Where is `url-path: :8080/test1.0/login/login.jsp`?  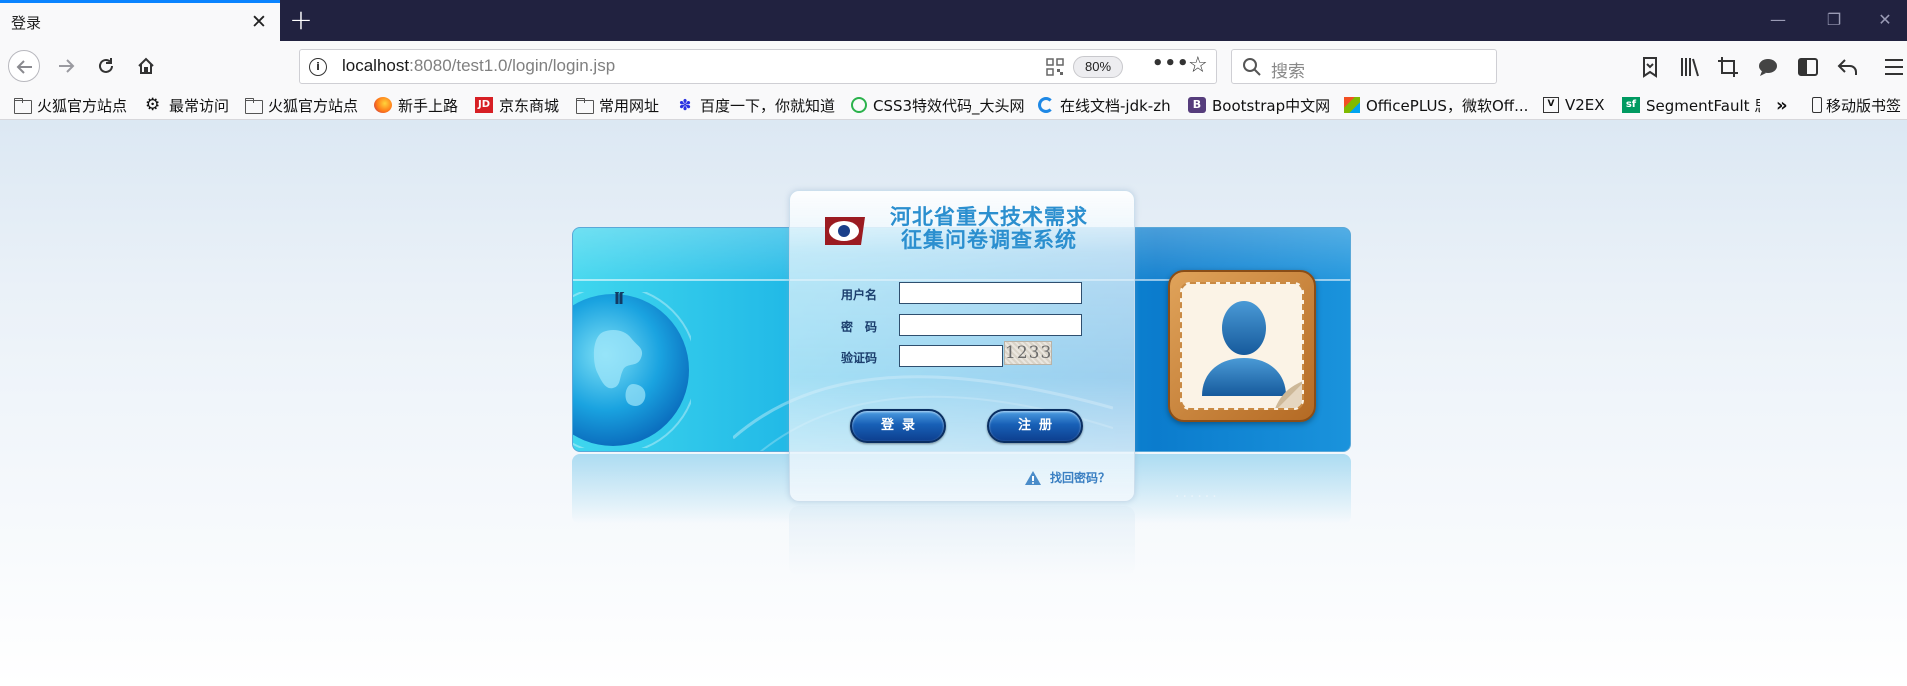 url-path: :8080/test1.0/login/login.jsp is located at coordinates (512, 65).